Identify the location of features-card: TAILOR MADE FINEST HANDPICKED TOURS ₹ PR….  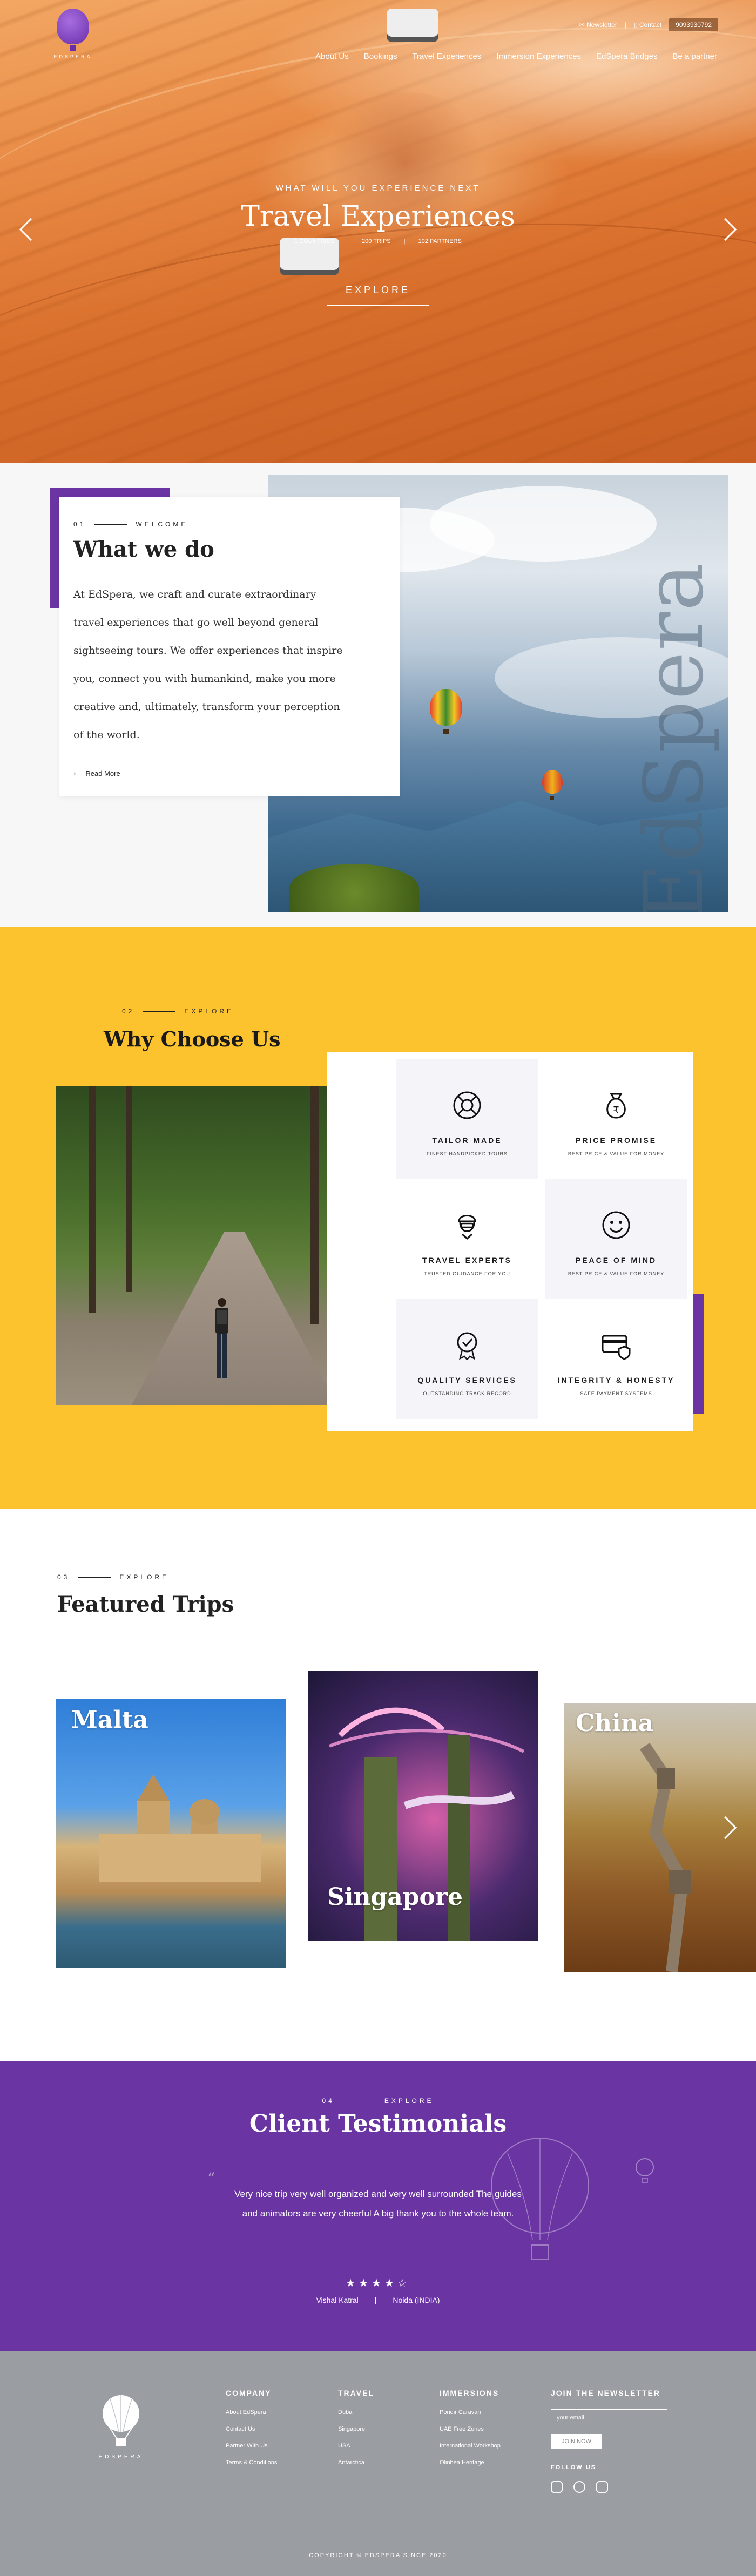
(510, 1242).